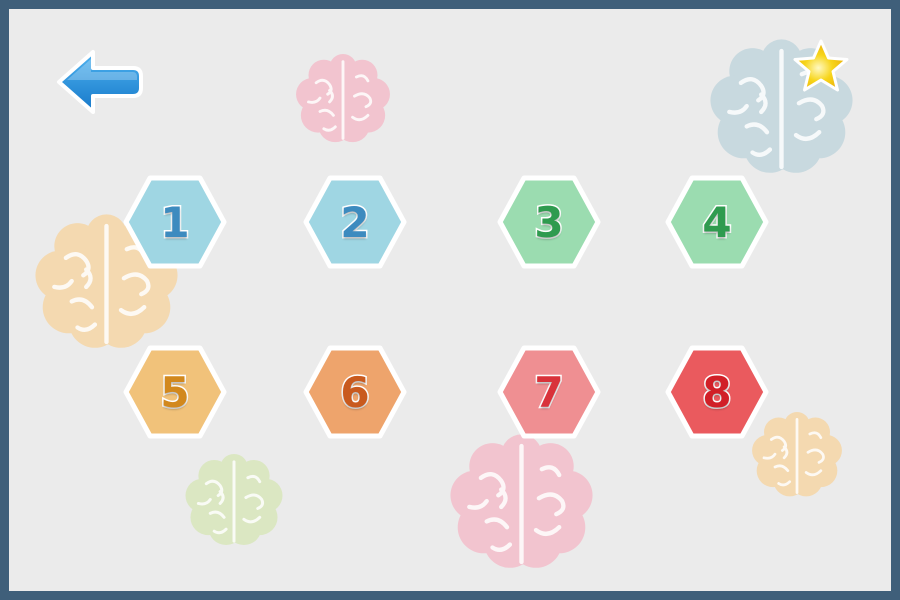 The image size is (900, 600). I want to click on star-icon, so click(821, 65).